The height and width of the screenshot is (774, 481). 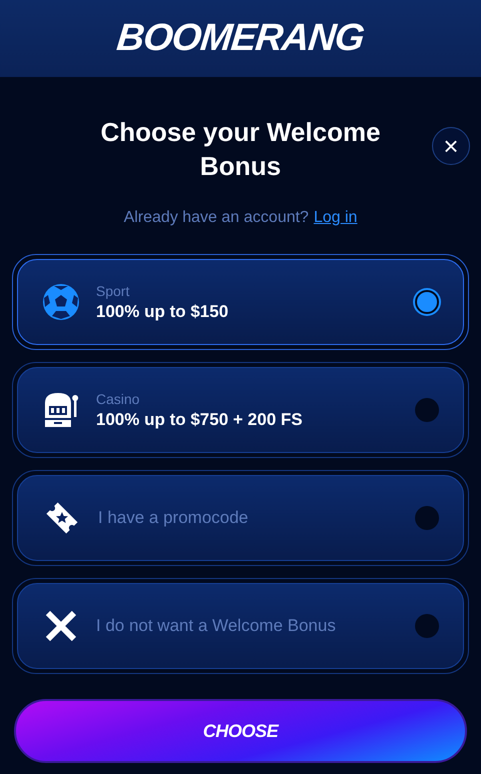 I want to click on dialog-title: Choose your Welcome Bonus, so click(x=241, y=149).